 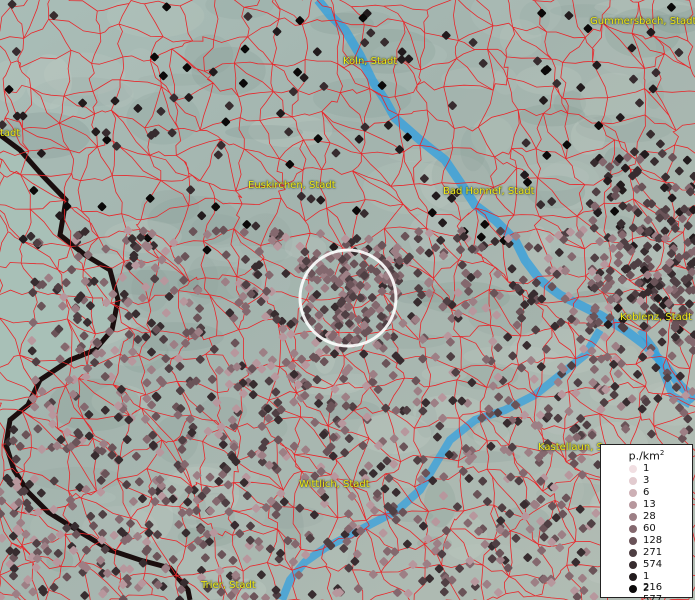 I want to click on legend-label: 3, so click(x=646, y=480).